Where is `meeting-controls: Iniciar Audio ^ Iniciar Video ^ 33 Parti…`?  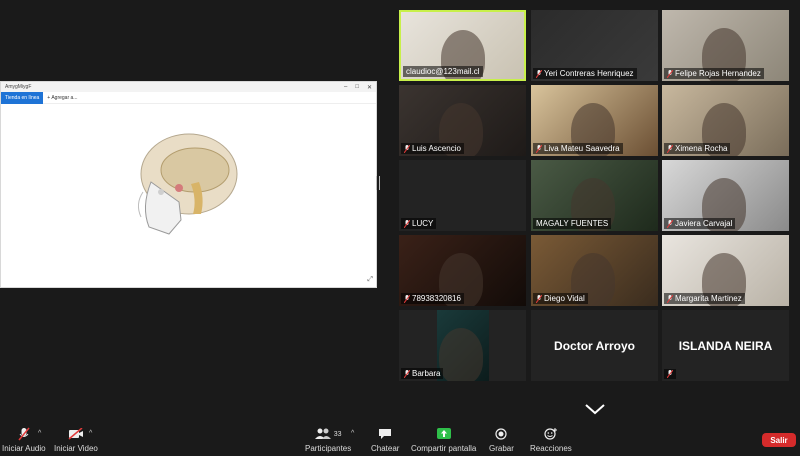 meeting-controls: Iniciar Audio ^ Iniciar Video ^ 33 Parti… is located at coordinates (400, 440).